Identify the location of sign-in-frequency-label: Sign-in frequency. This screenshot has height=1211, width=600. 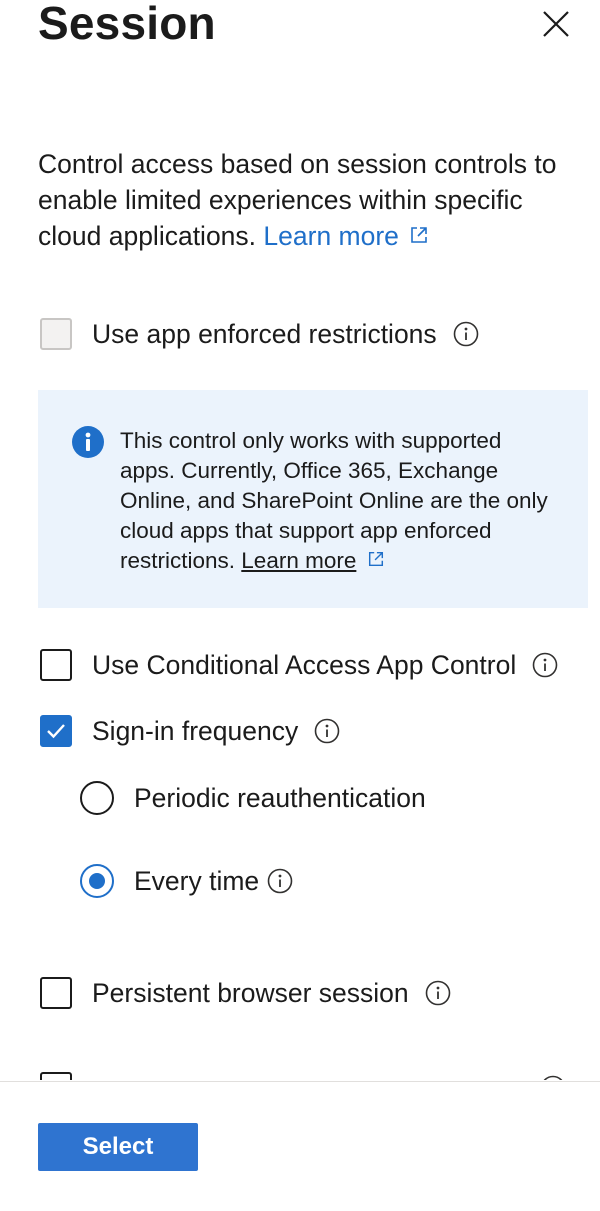
(195, 730).